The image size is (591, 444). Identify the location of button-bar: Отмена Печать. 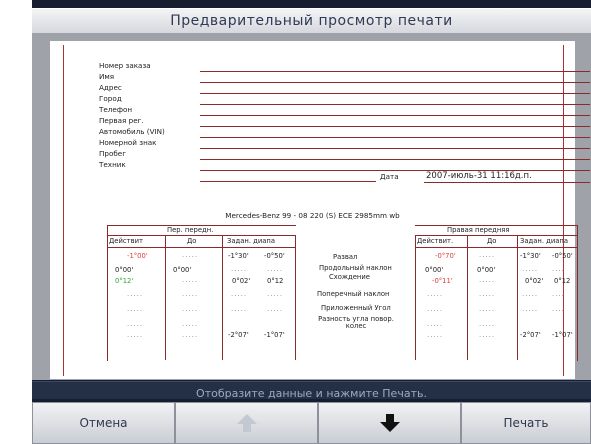
(311, 423).